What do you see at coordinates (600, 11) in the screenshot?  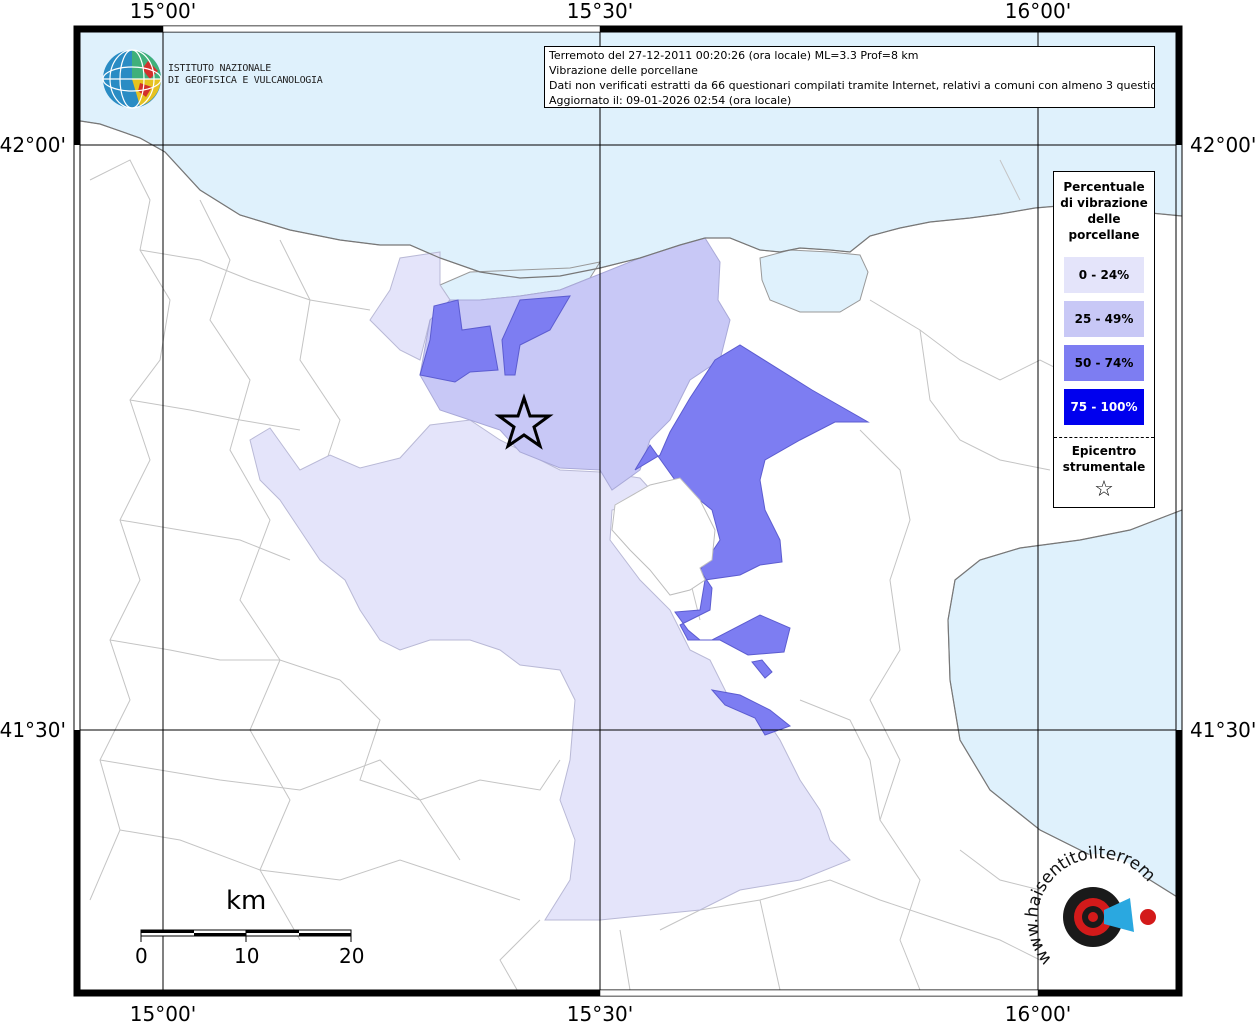 I see `axis-top-label-2: 15°30'` at bounding box center [600, 11].